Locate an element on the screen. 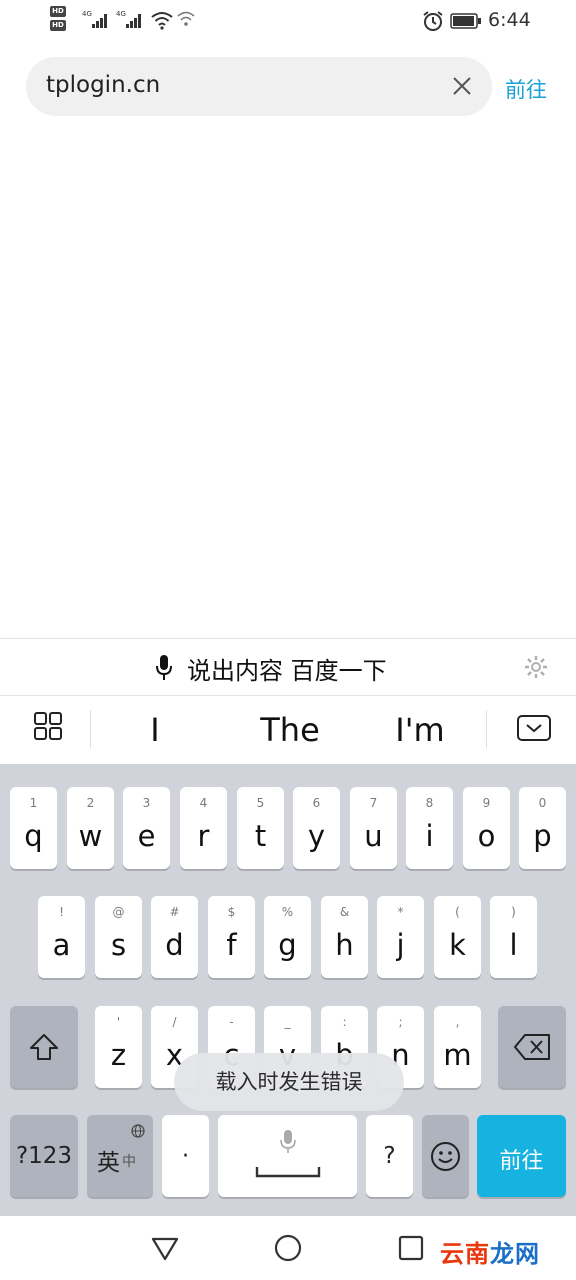 The height and width of the screenshot is (1280, 576). key-u: 7u is located at coordinates (373, 828).